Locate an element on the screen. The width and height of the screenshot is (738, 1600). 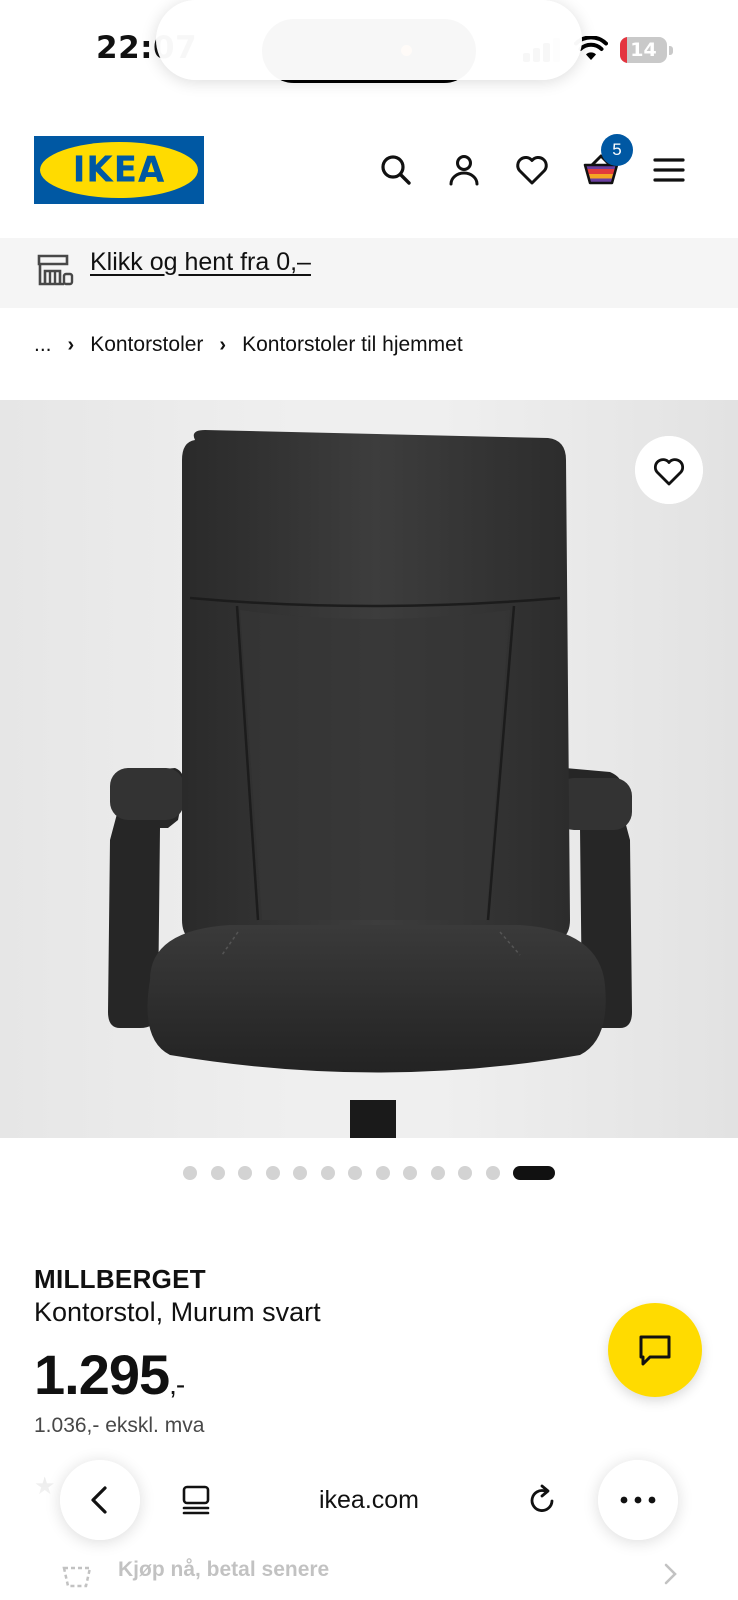
chevron-right-icon is located at coordinates (670, 1574).